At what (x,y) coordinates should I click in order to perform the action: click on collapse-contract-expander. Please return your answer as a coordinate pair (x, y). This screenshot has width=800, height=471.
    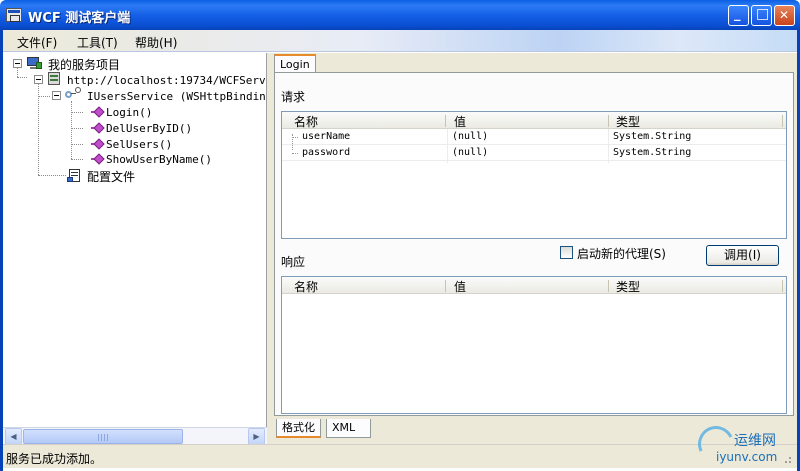
    Looking at the image, I should click on (56, 95).